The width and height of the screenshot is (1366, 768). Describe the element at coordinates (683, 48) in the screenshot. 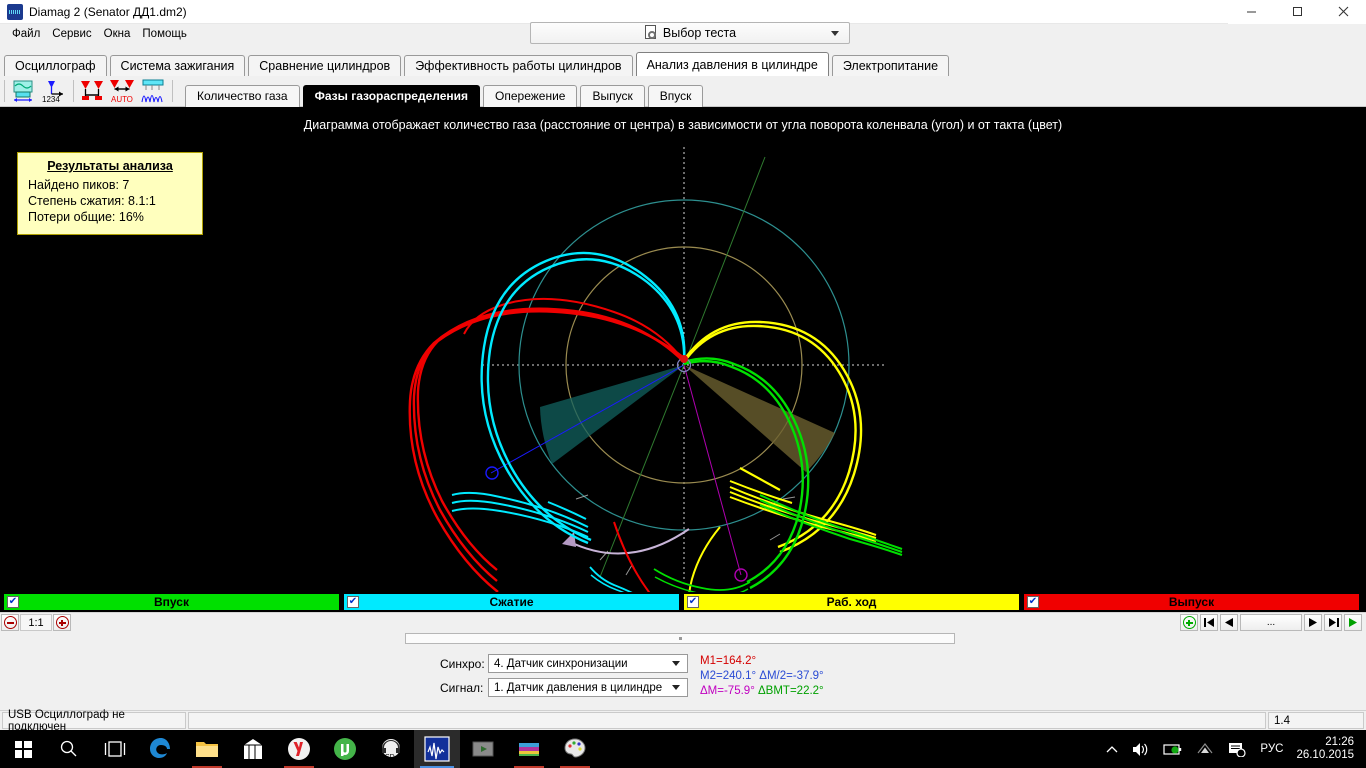

I see `test-select-bar` at that location.